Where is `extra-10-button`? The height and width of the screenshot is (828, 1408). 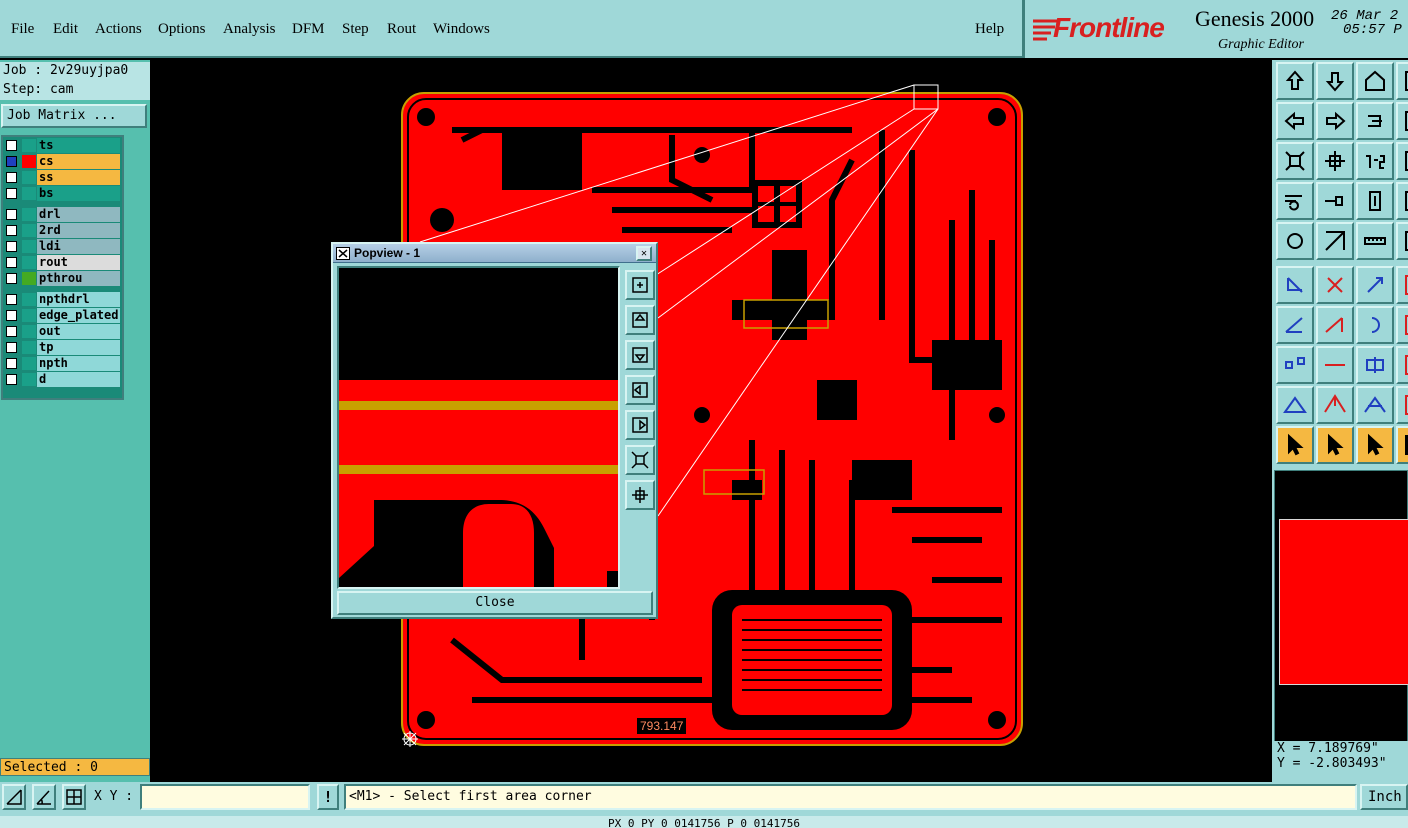
extra-10-button is located at coordinates (1402, 445).